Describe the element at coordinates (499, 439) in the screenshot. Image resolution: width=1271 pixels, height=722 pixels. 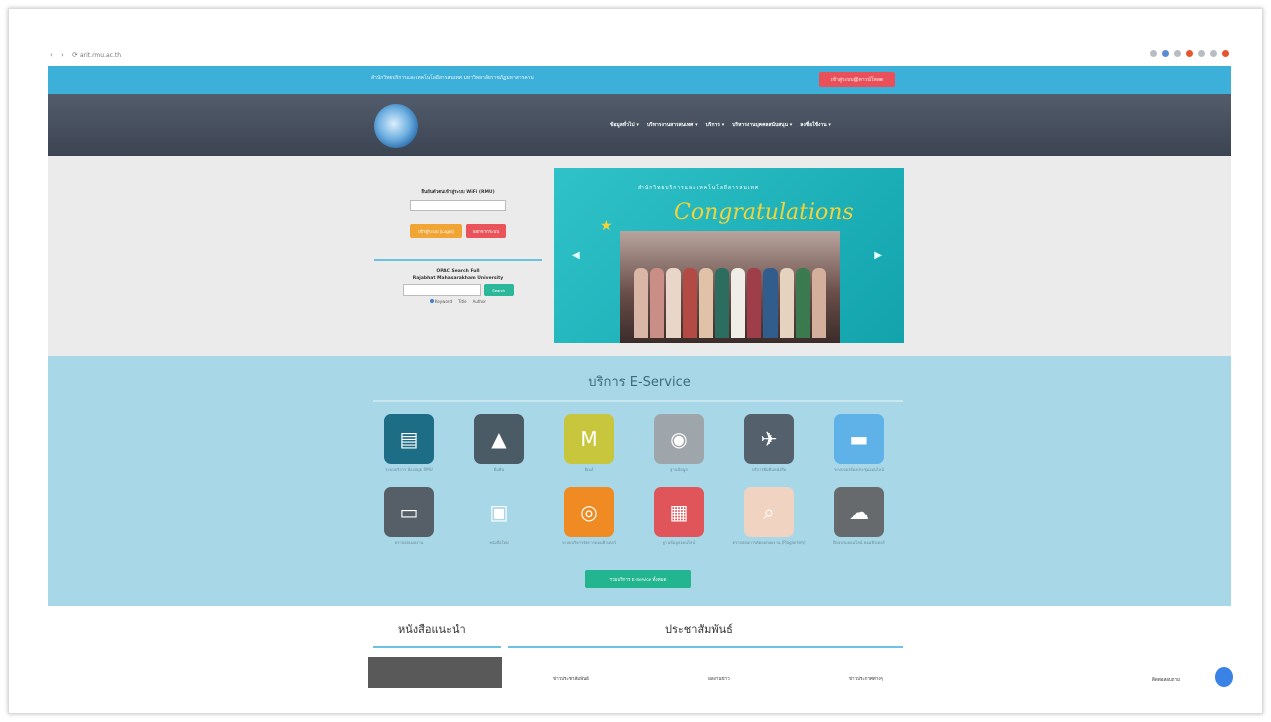
I see `bell-icon: ▲` at that location.